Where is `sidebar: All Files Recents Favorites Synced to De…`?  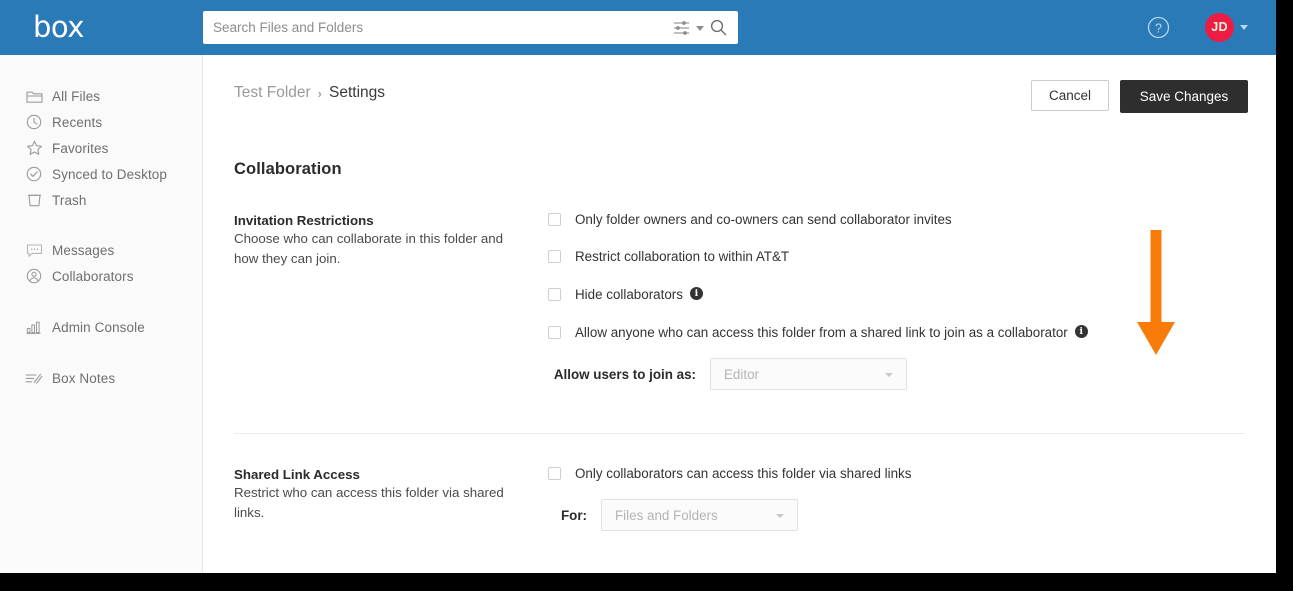
sidebar: All Files Recents Favorites Synced to De… is located at coordinates (101, 314).